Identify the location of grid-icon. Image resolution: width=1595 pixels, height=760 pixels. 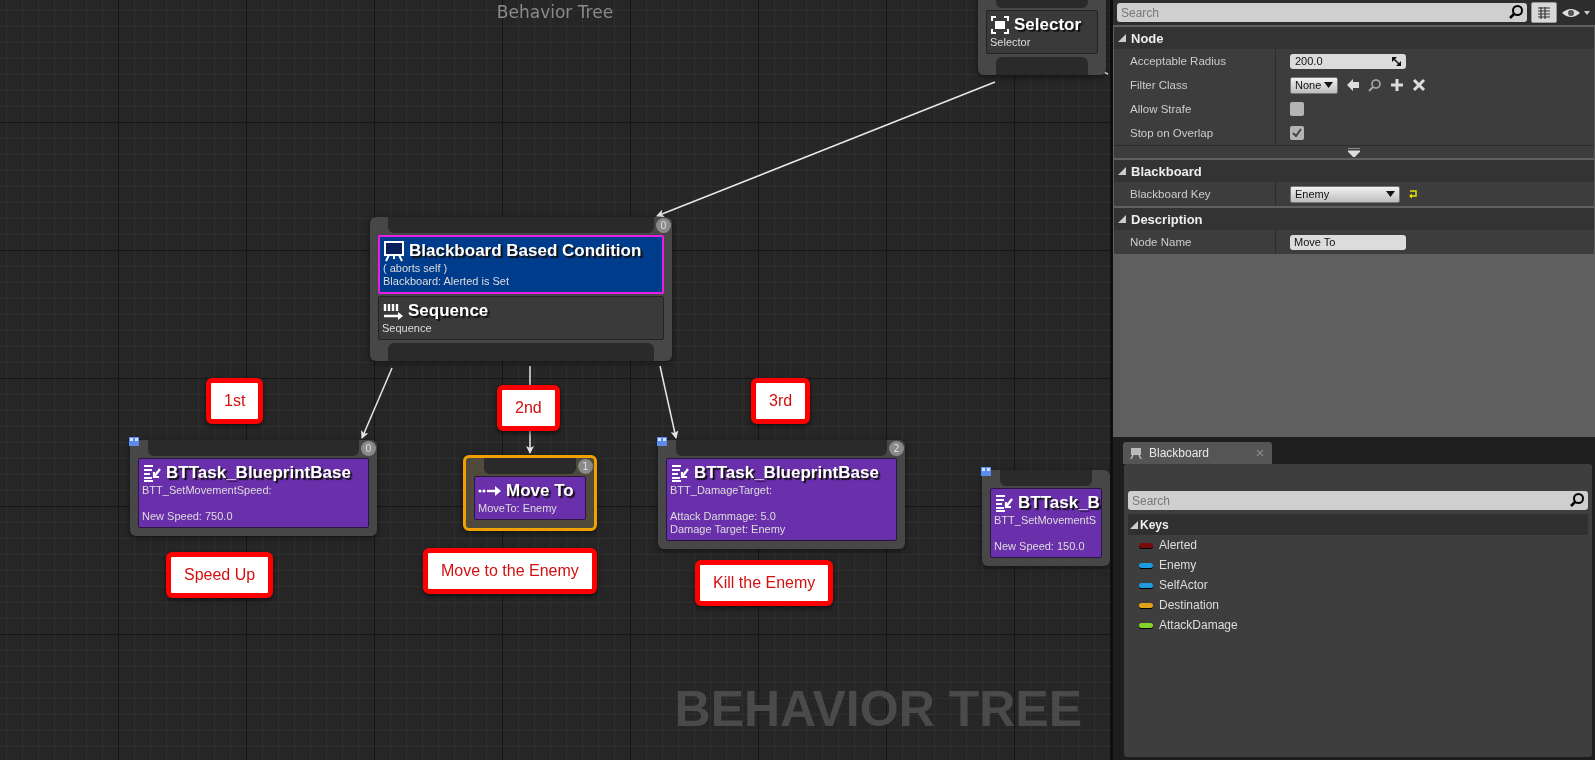
(1544, 12).